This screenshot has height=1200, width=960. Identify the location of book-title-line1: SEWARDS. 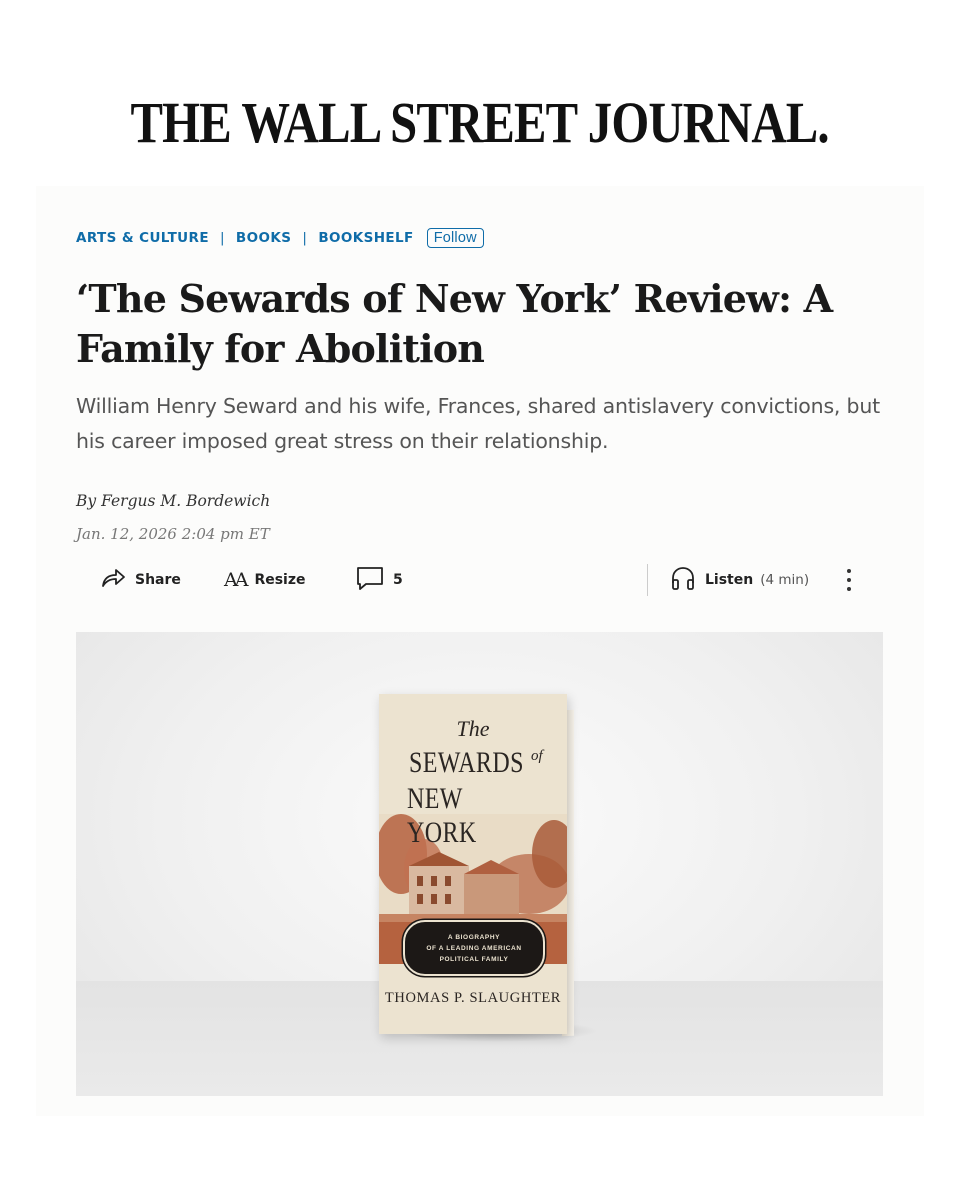
(466, 762).